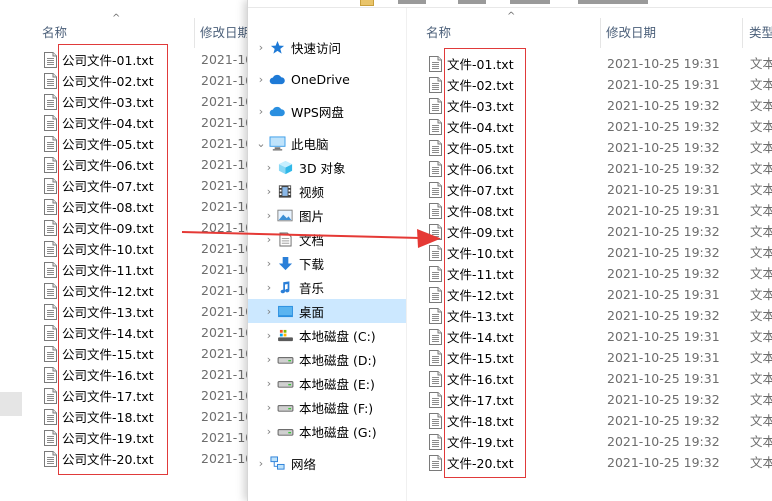  What do you see at coordinates (327, 239) in the screenshot?
I see `nav-item: › 文档` at bounding box center [327, 239].